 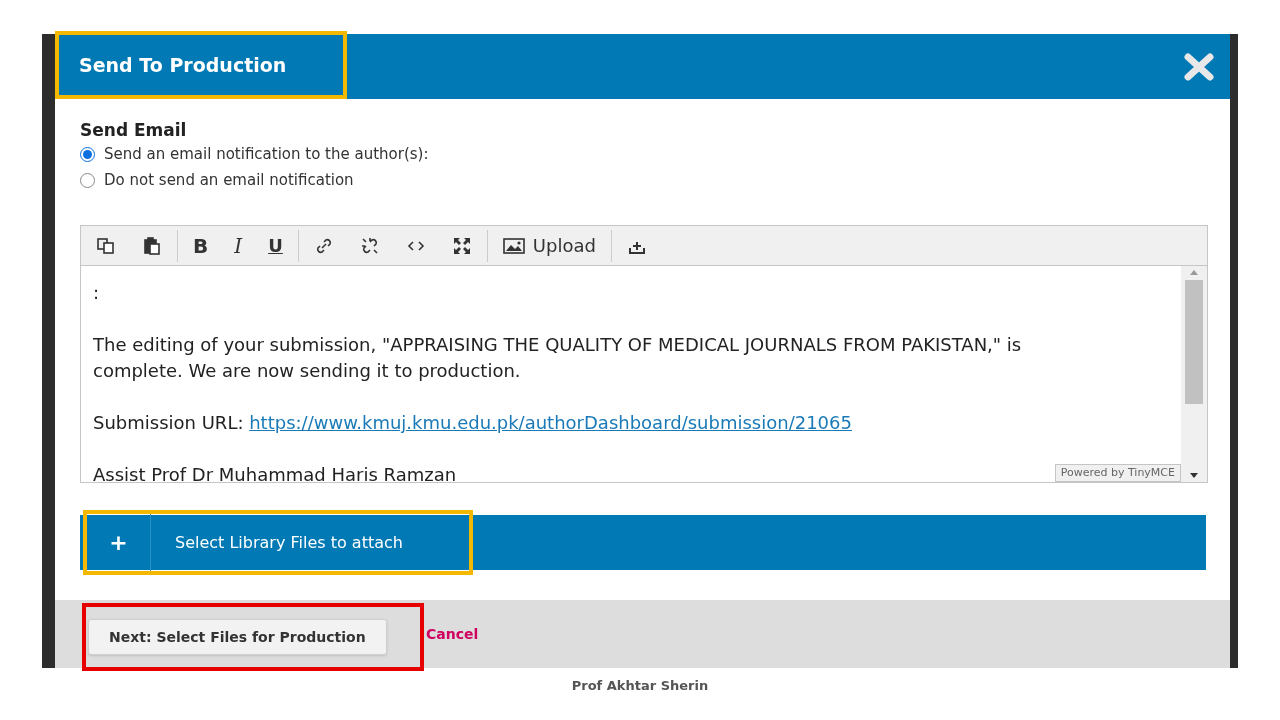 What do you see at coordinates (119, 542) in the screenshot?
I see `add-button: +` at bounding box center [119, 542].